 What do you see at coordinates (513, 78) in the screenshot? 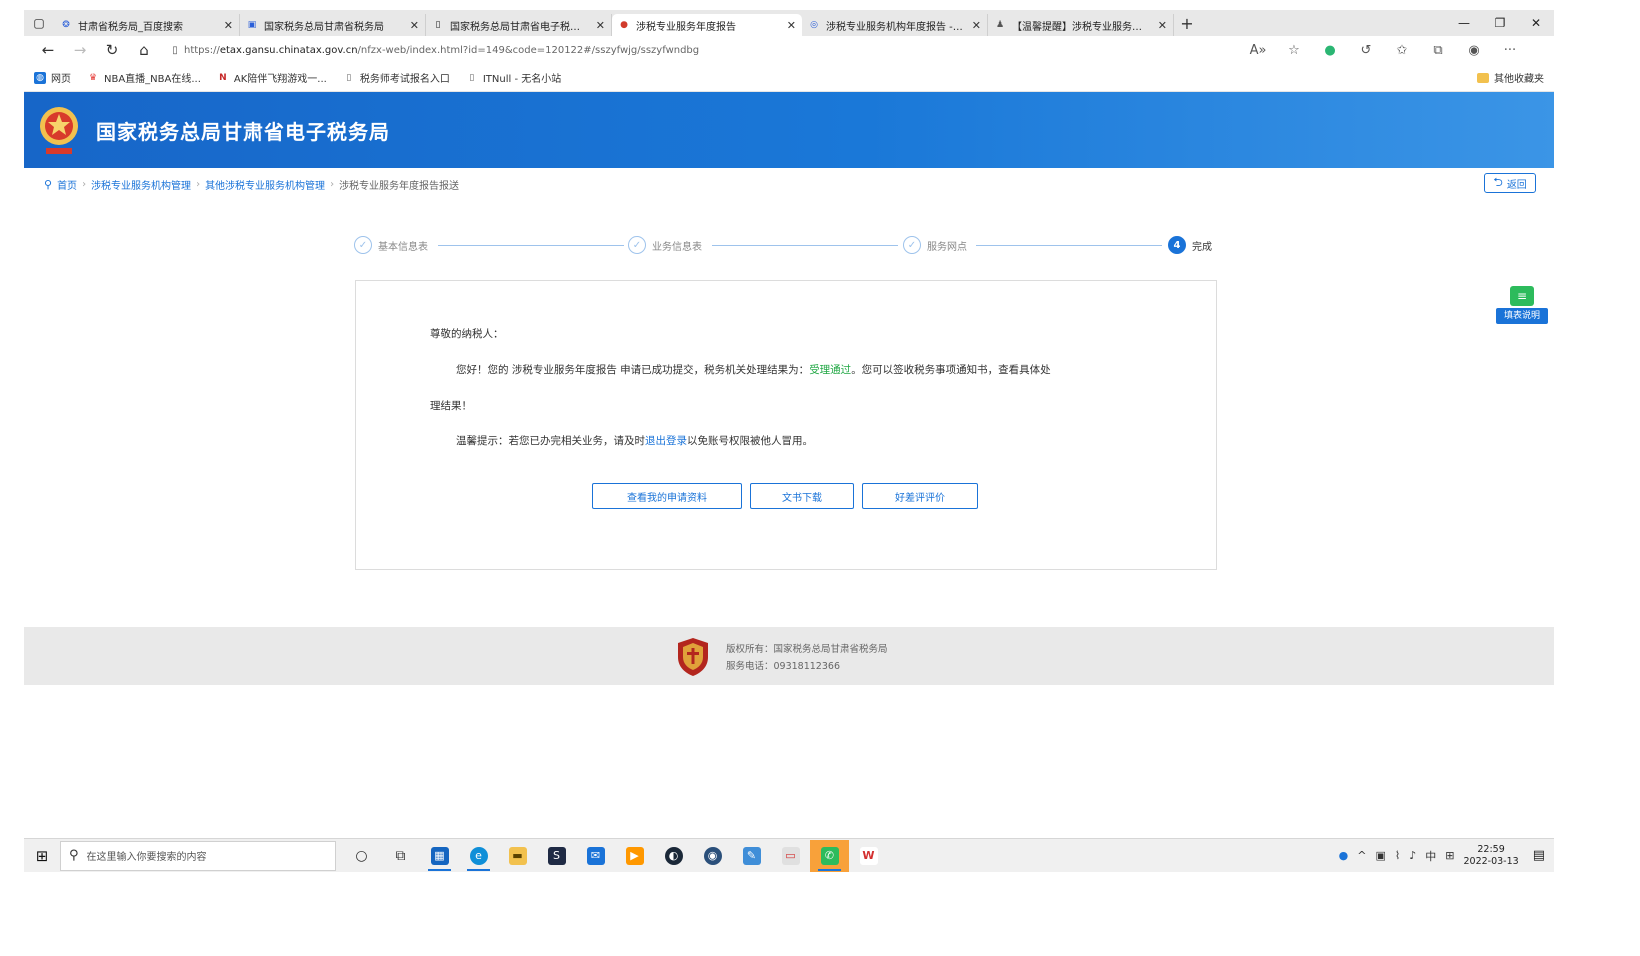
I see `bookmark-item: ▯ ITNull - 无名小站` at bounding box center [513, 78].